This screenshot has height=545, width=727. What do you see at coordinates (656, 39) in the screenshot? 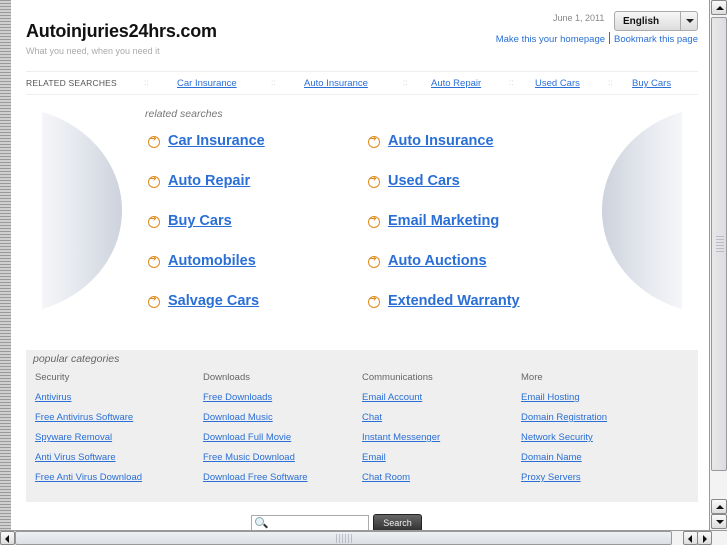
I see `bookmark-link: Bookmark this page` at bounding box center [656, 39].